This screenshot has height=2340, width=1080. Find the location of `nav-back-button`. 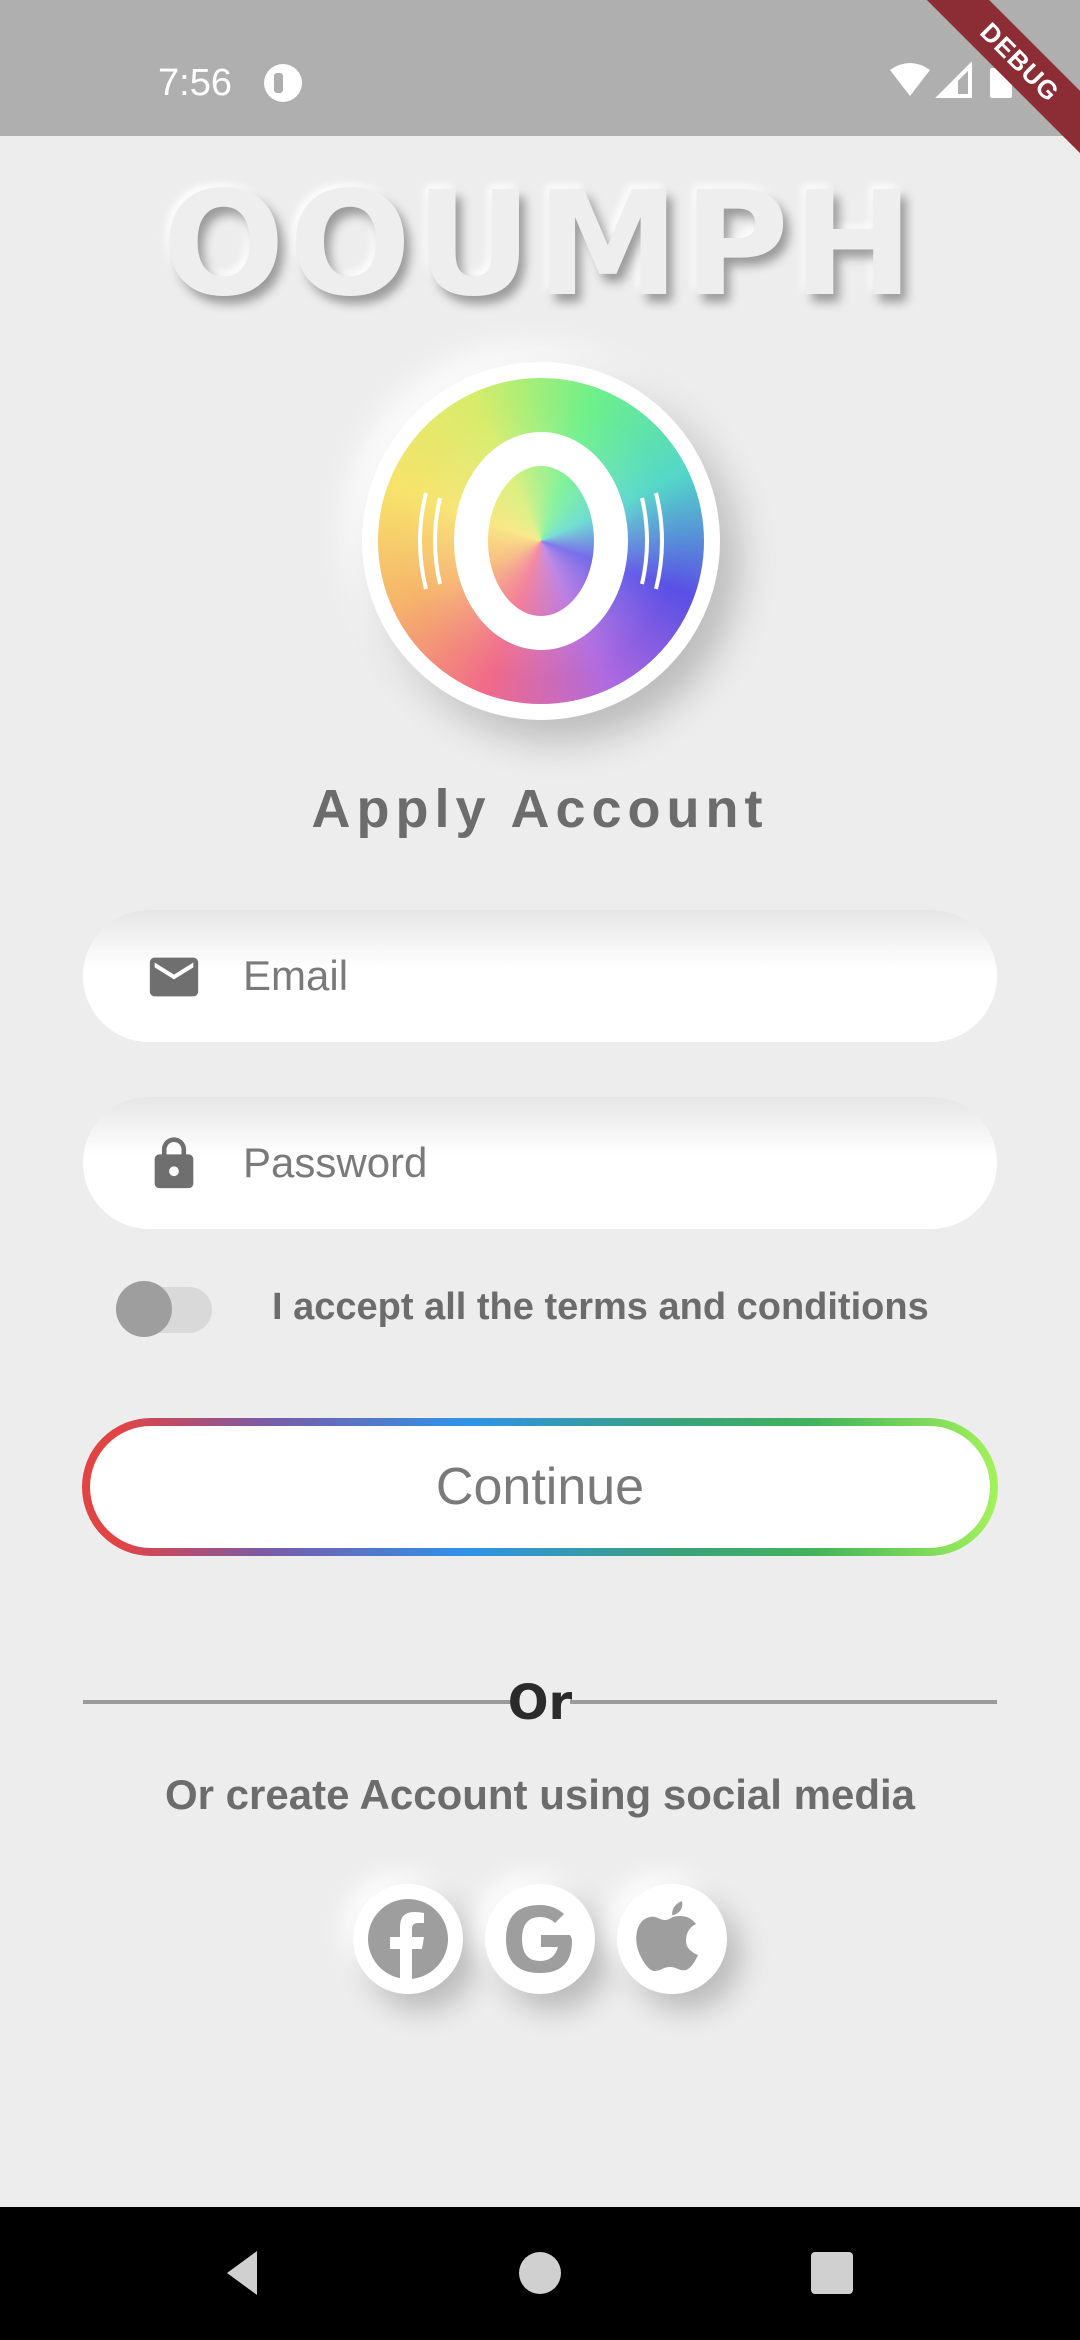

nav-back-button is located at coordinates (245, 2273).